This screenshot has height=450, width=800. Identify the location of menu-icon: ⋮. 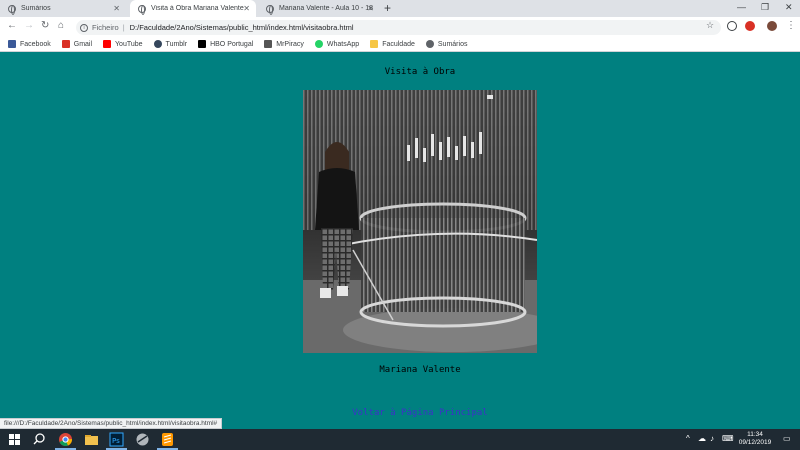
(791, 26).